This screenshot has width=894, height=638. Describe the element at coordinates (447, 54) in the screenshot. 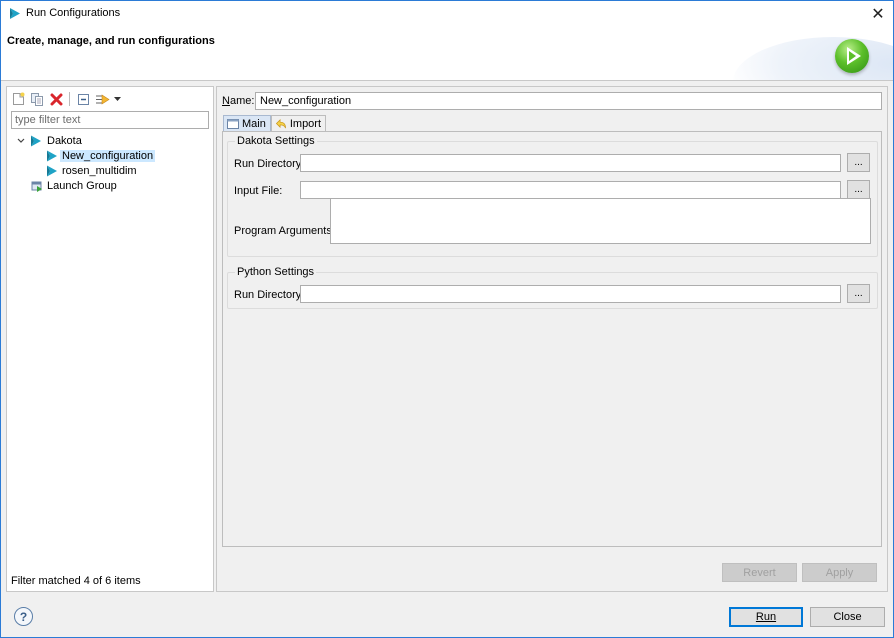

I see `dialog-banner: Create, manage, and run configurations` at that location.